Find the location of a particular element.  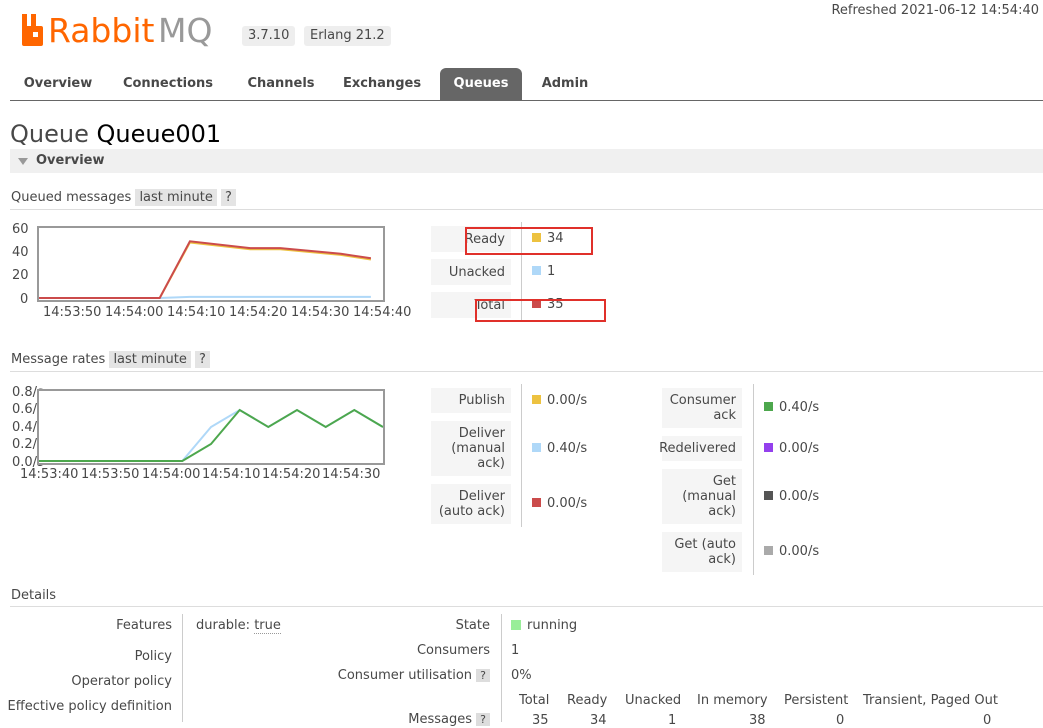

messages-label: Messages ? is located at coordinates (395, 719).